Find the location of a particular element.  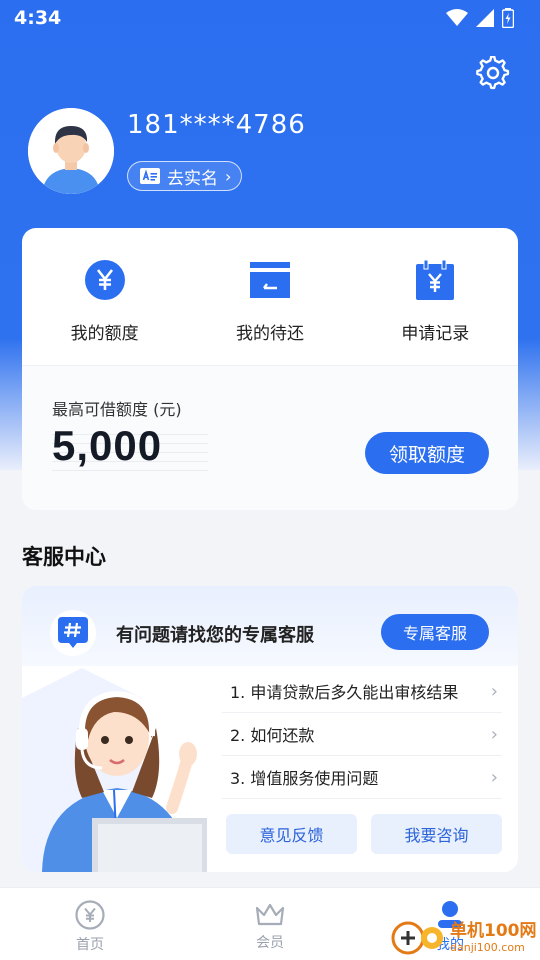

faq-item: 1. 申请贷款后多久能出审核结果 › is located at coordinates (362, 691).